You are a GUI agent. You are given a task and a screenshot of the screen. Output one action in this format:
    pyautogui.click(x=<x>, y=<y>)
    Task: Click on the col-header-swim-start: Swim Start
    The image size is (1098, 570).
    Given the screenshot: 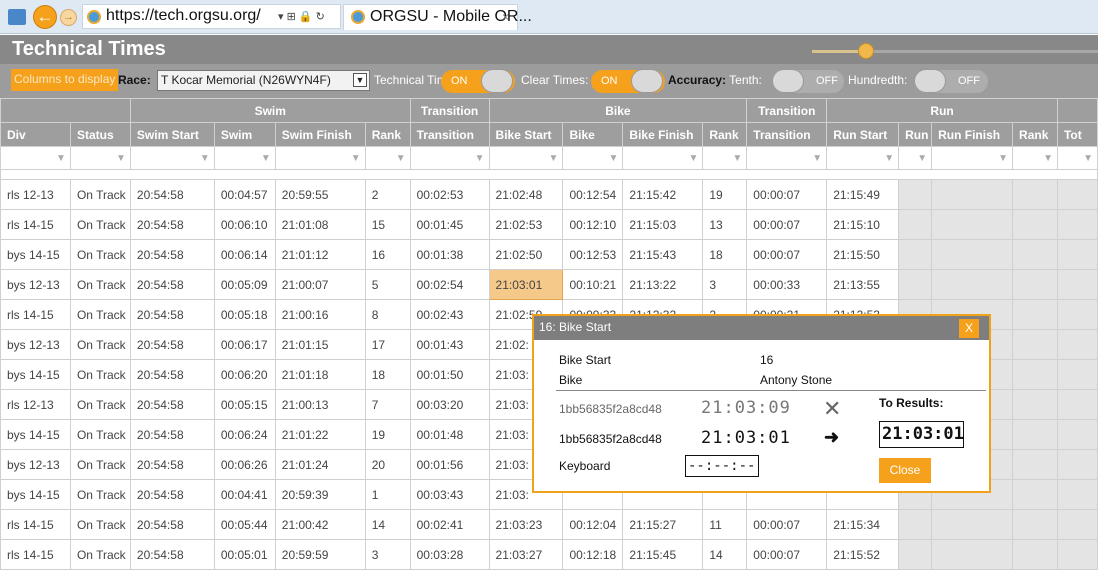 What is the action you would take?
    pyautogui.click(x=172, y=134)
    